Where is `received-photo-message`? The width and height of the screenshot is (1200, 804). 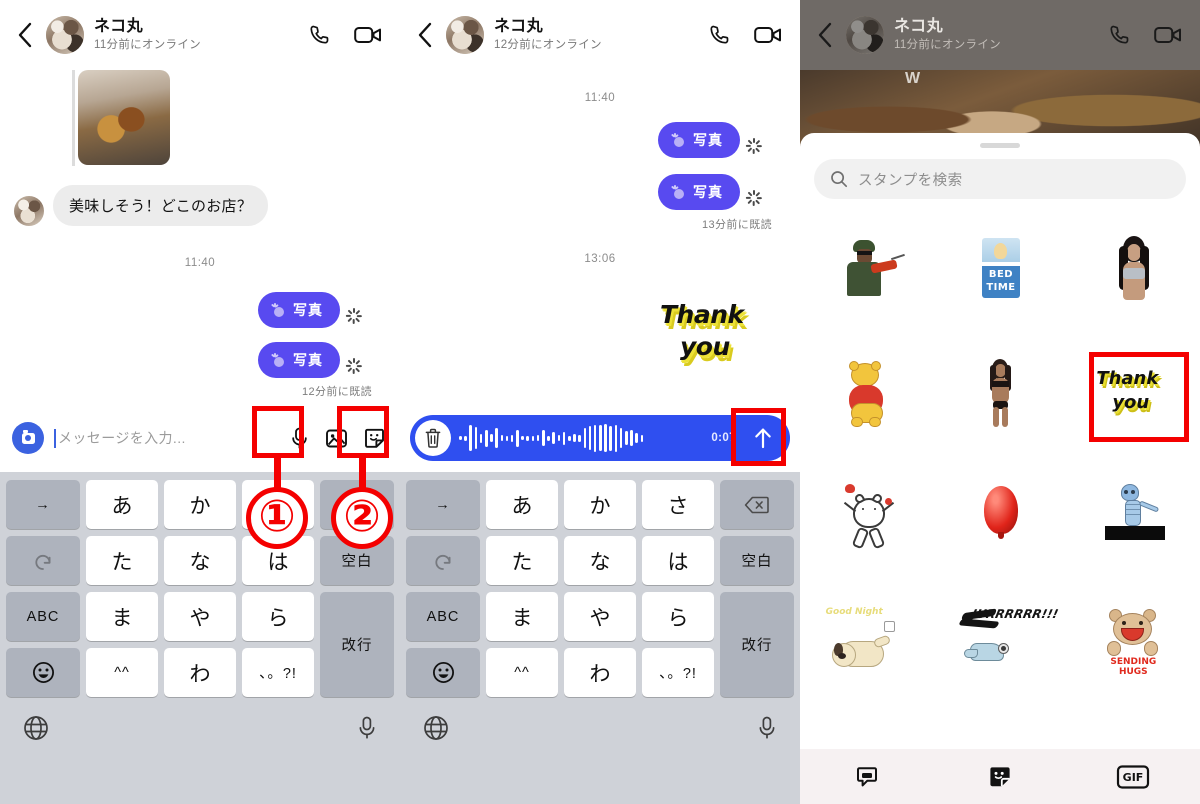
received-photo-message is located at coordinates (124, 117).